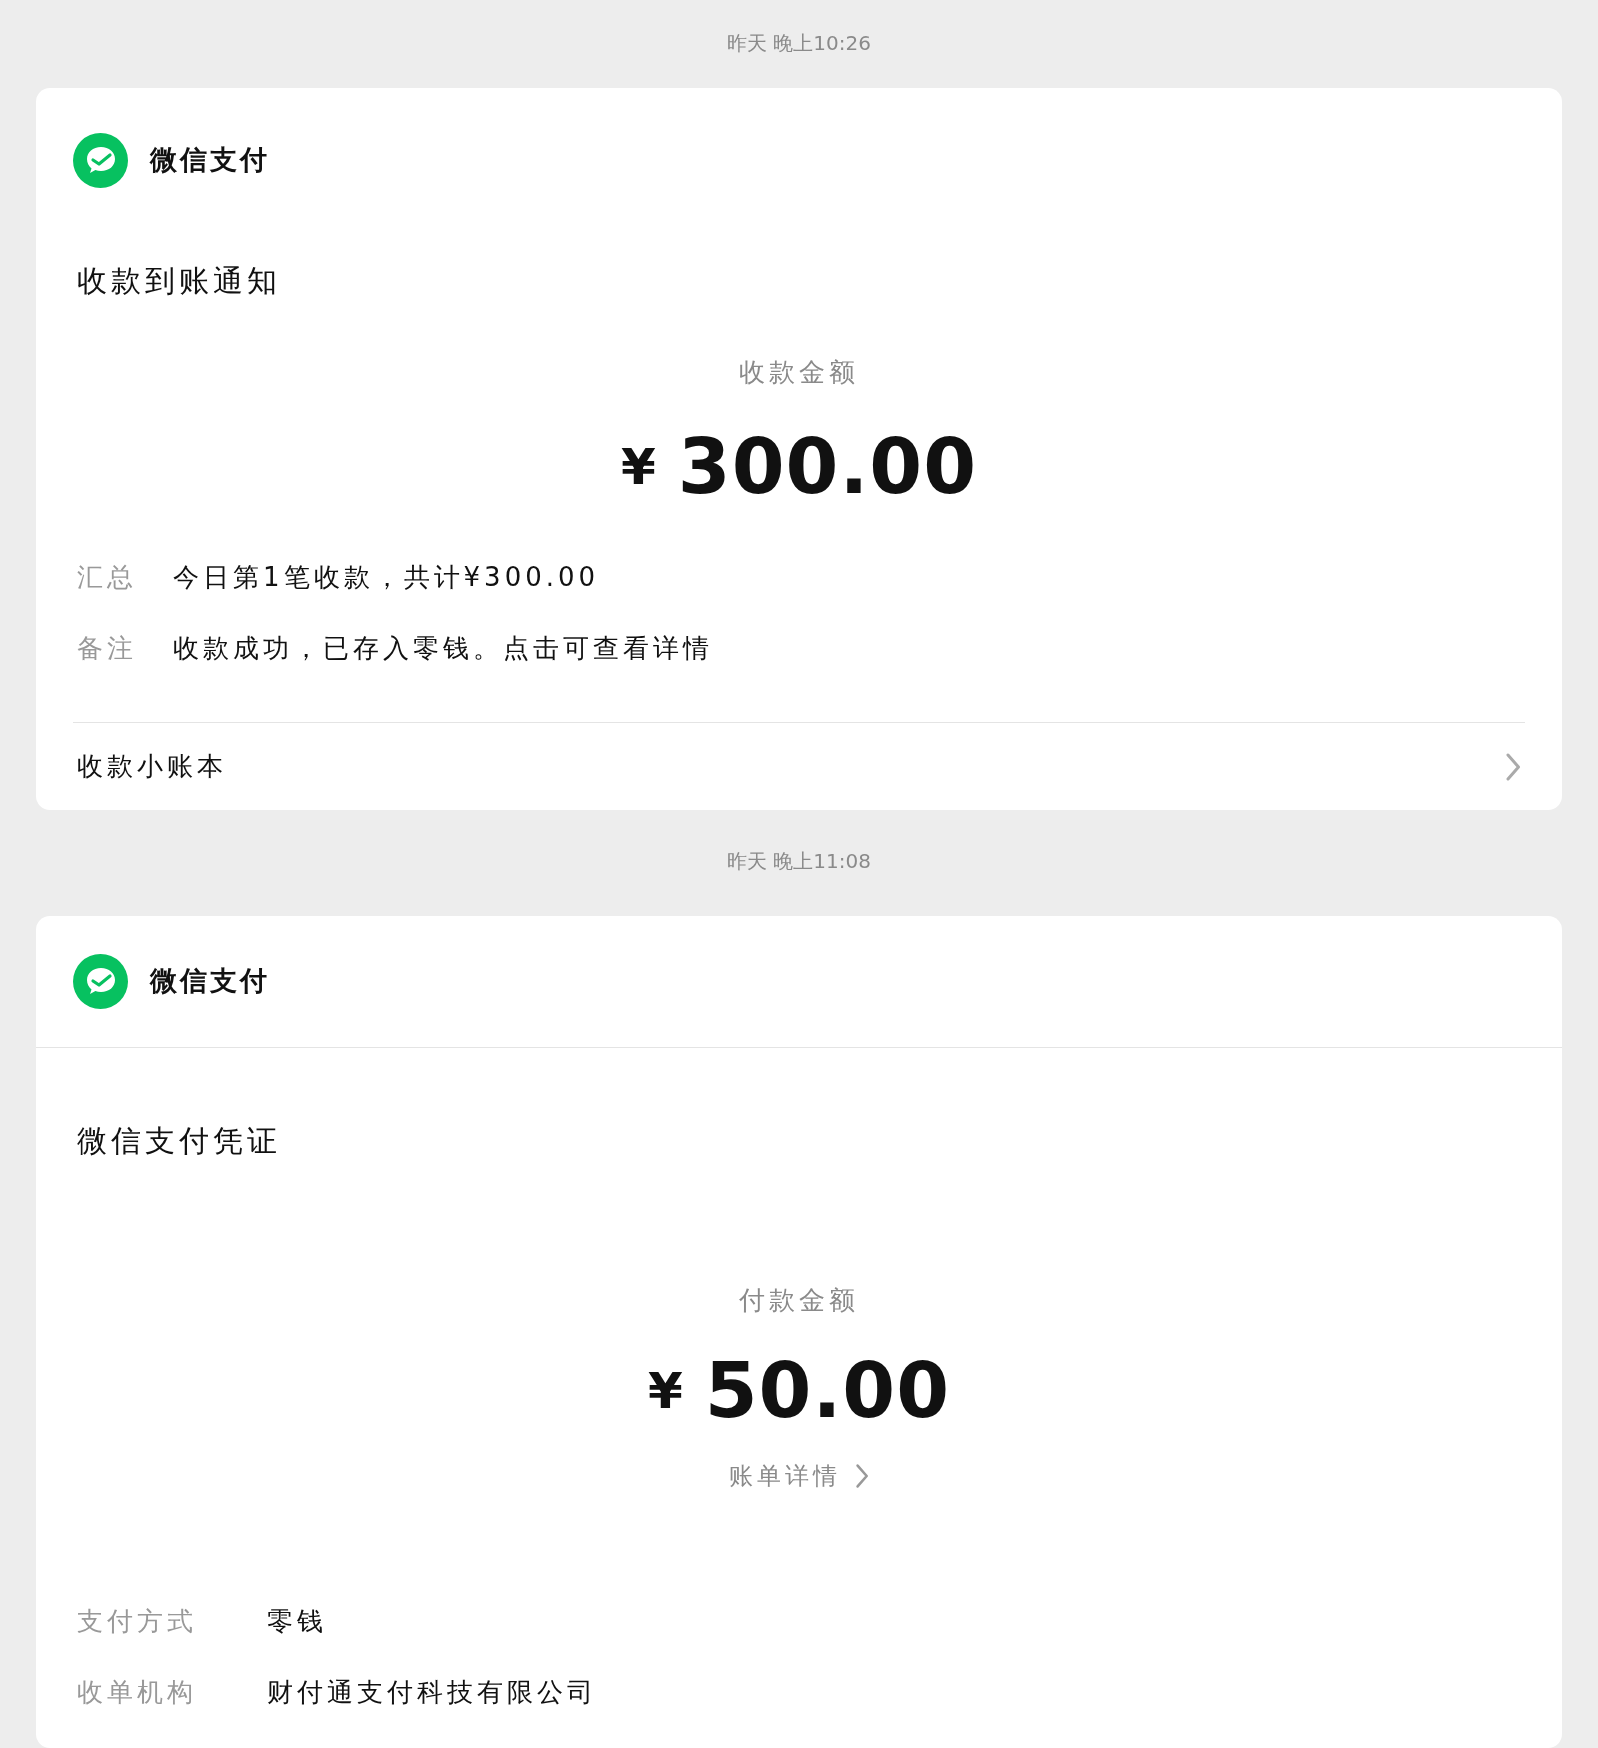 The height and width of the screenshot is (1748, 1598). What do you see at coordinates (799, 43) in the screenshot?
I see `timestamp: 昨天 晚上10:26` at bounding box center [799, 43].